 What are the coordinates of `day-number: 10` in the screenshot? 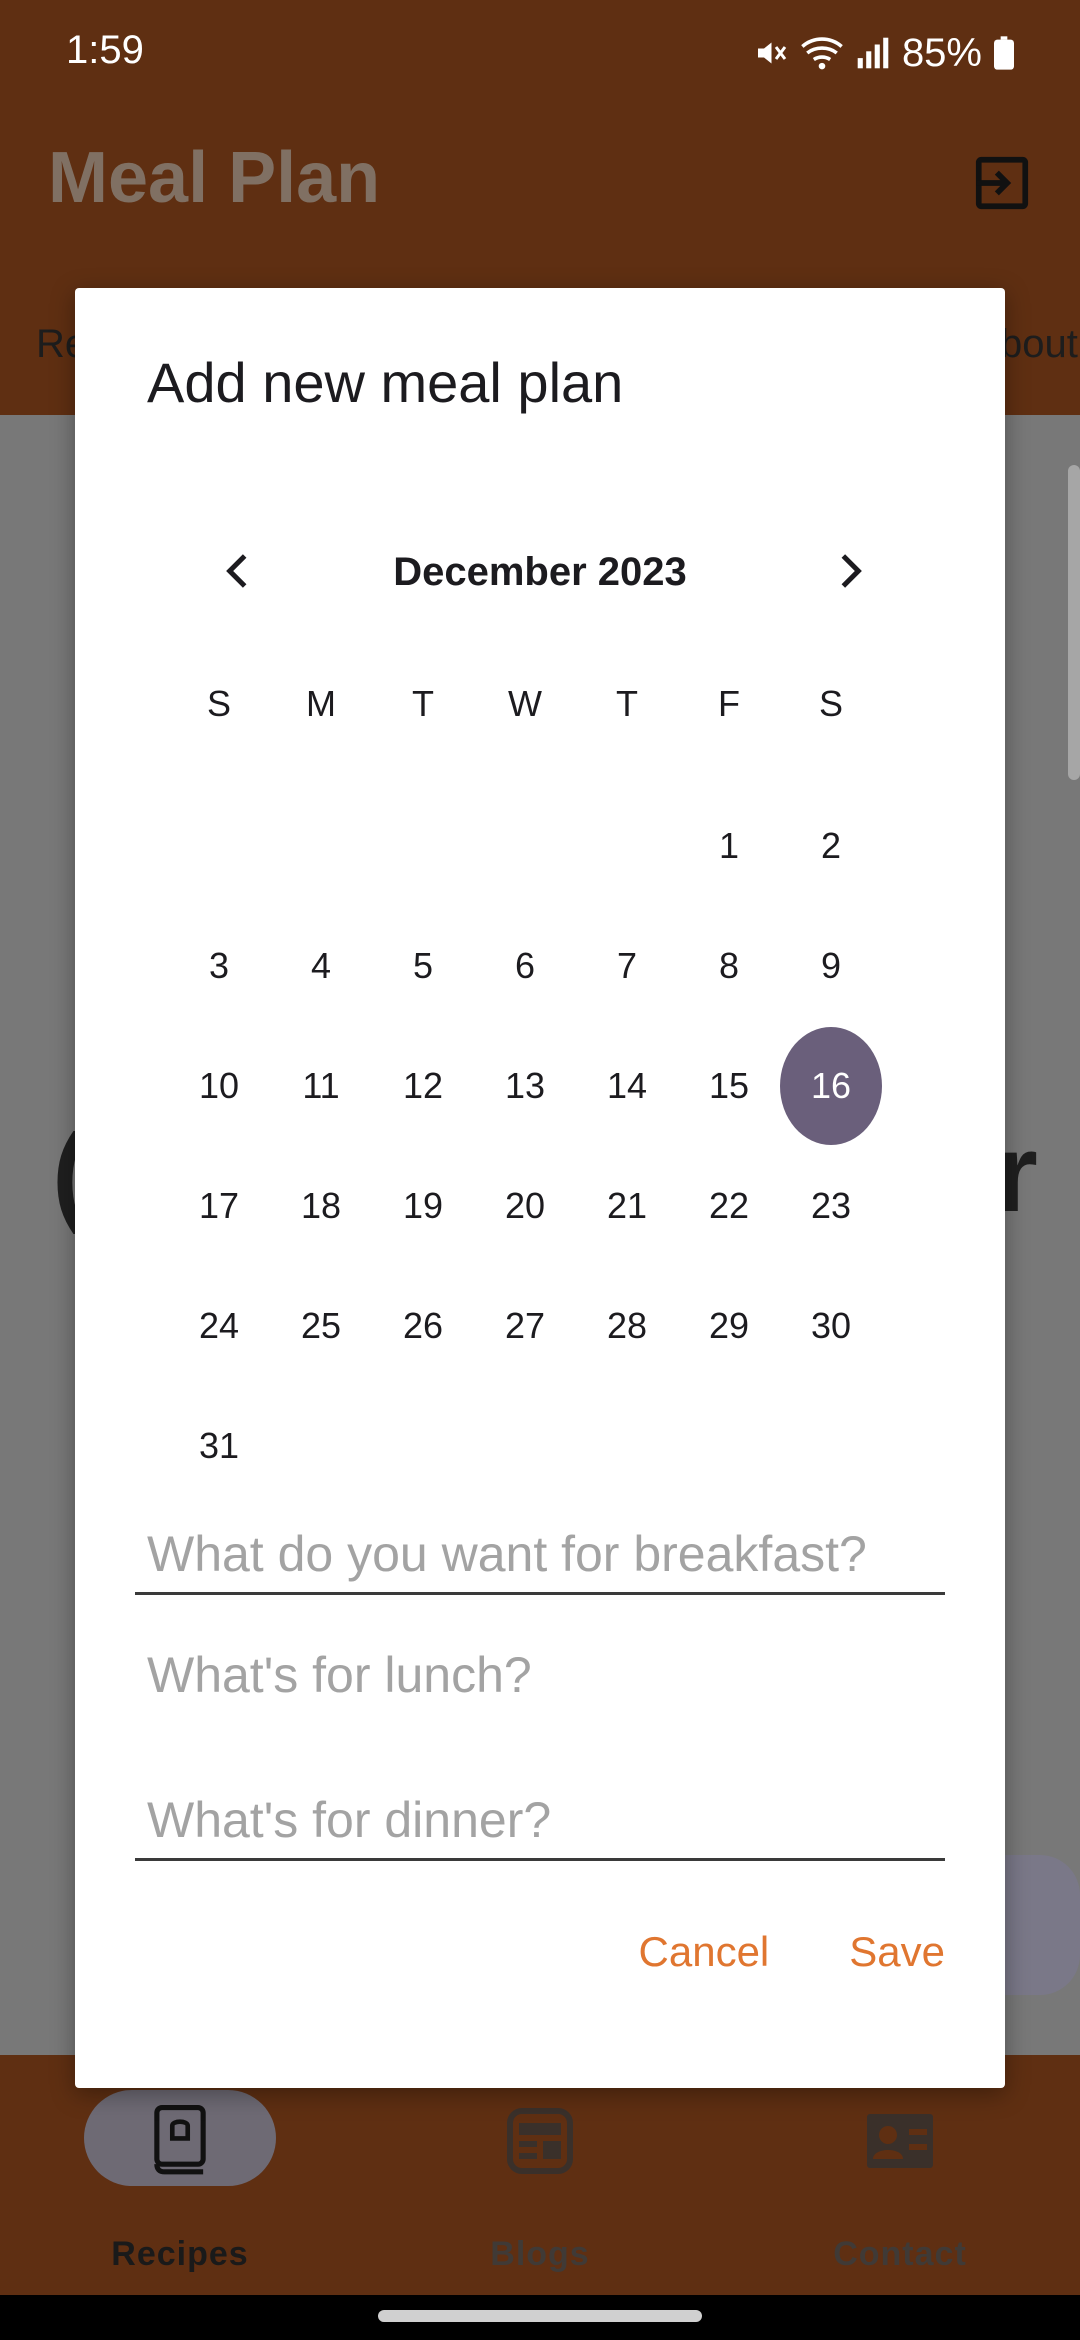 It's located at (219, 1086).